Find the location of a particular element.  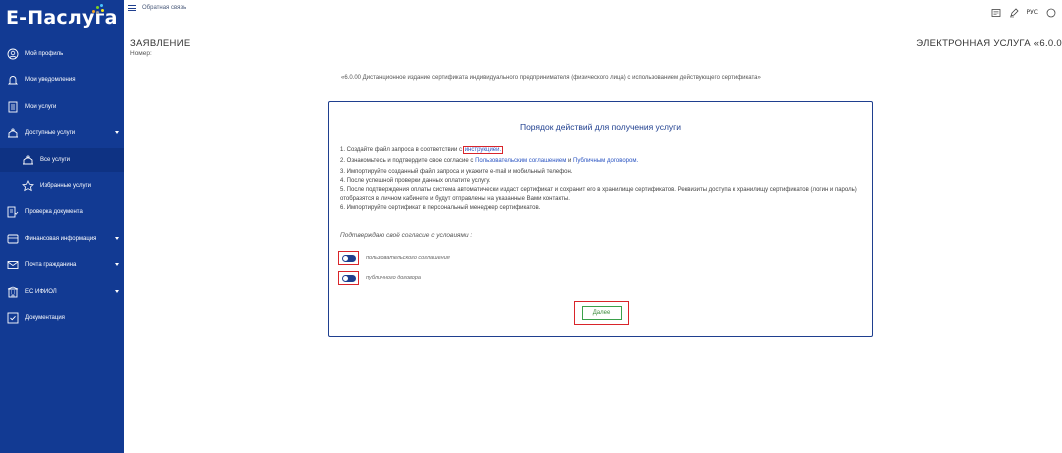

sidebar-item-documentation: Документация is located at coordinates (62, 318).